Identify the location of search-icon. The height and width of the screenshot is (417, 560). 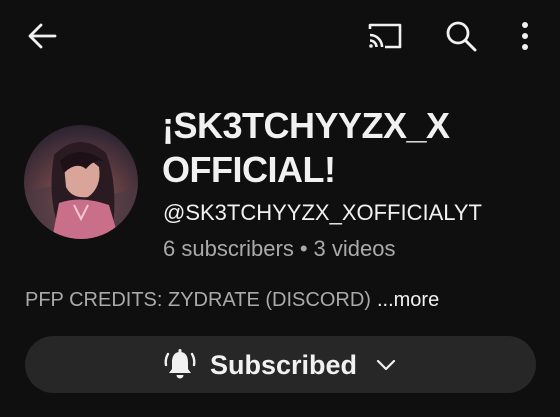
(461, 36).